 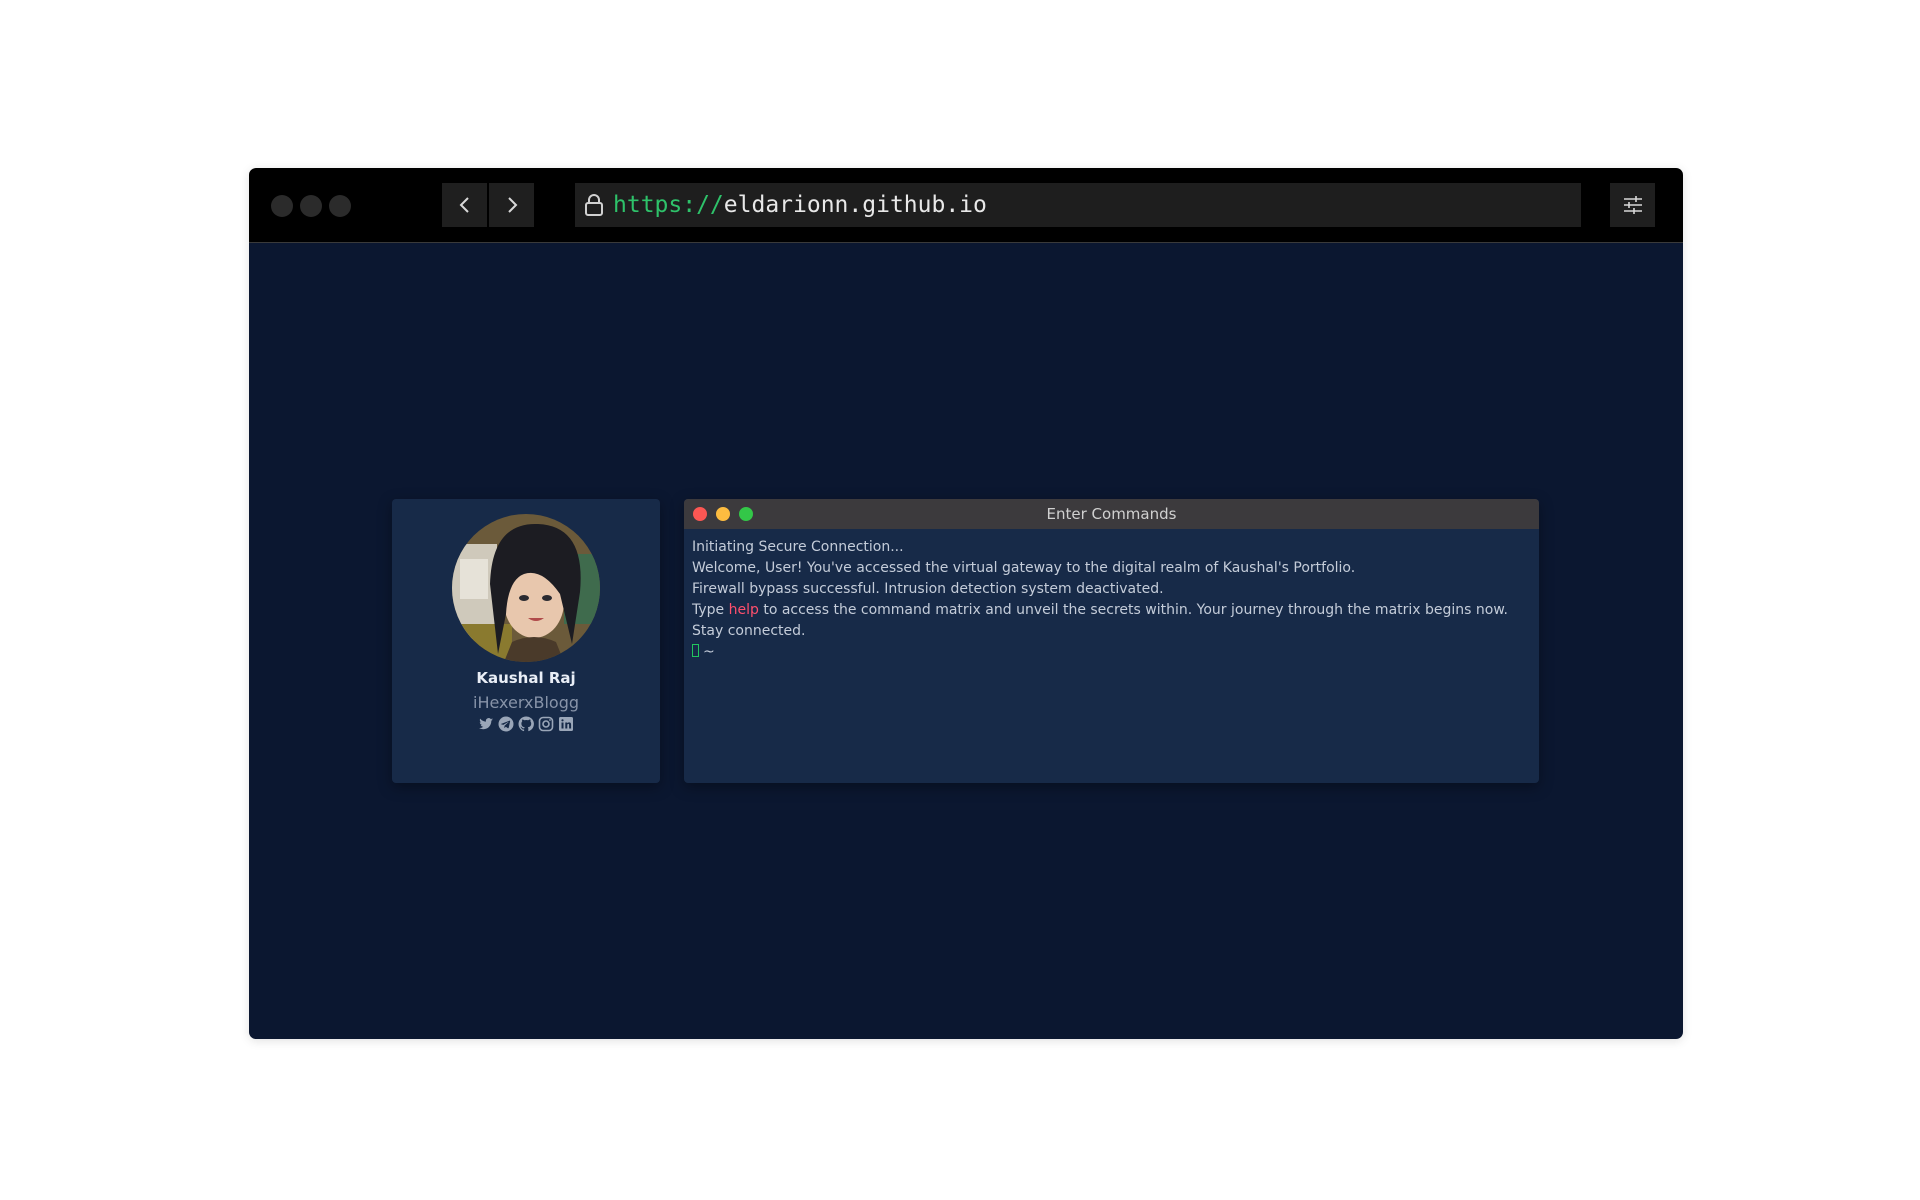 What do you see at coordinates (526, 678) in the screenshot?
I see `profile-name: Kaushal Raj` at bounding box center [526, 678].